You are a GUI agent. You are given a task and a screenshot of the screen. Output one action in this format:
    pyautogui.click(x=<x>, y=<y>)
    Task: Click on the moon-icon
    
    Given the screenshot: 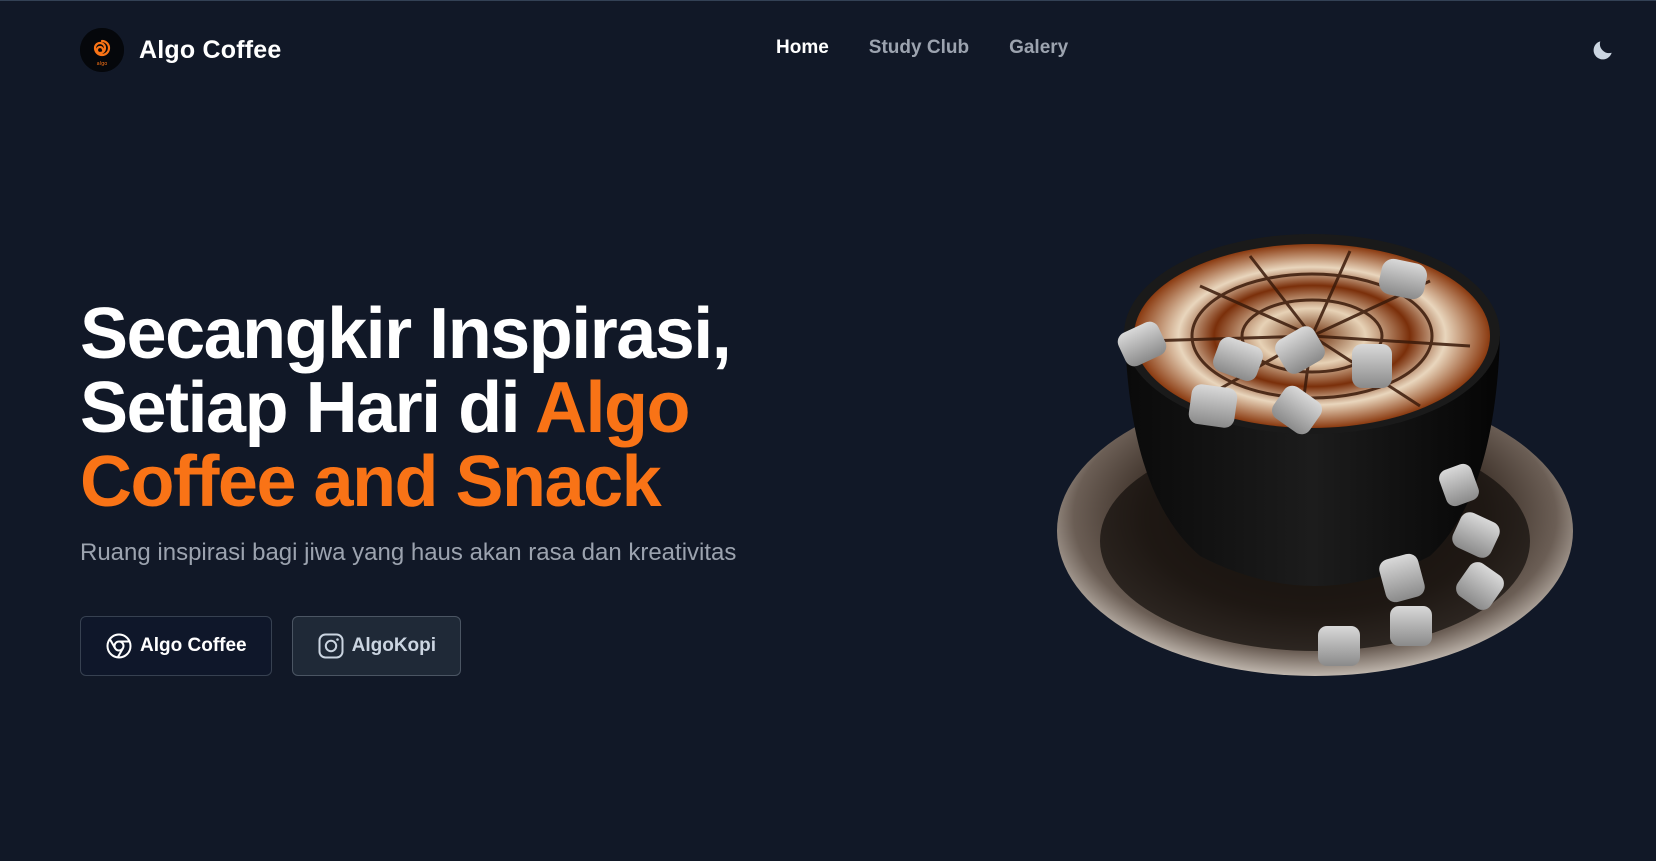 What is the action you would take?
    pyautogui.click(x=1602, y=50)
    